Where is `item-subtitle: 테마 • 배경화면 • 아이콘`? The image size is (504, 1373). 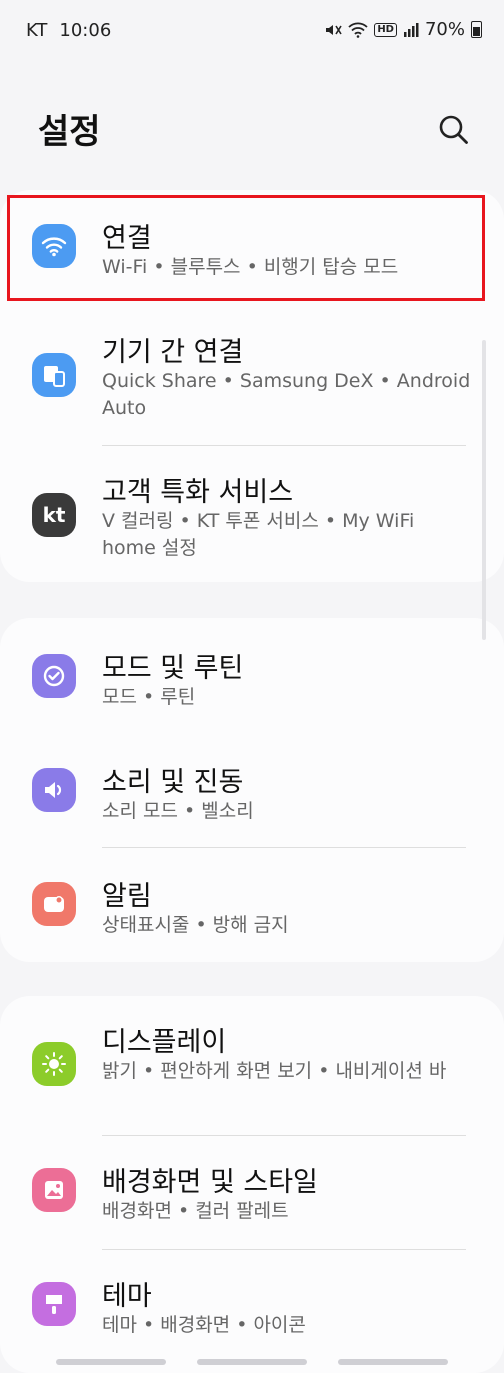 item-subtitle: 테마 • 배경화면 • 아이콘 is located at coordinates (204, 1325).